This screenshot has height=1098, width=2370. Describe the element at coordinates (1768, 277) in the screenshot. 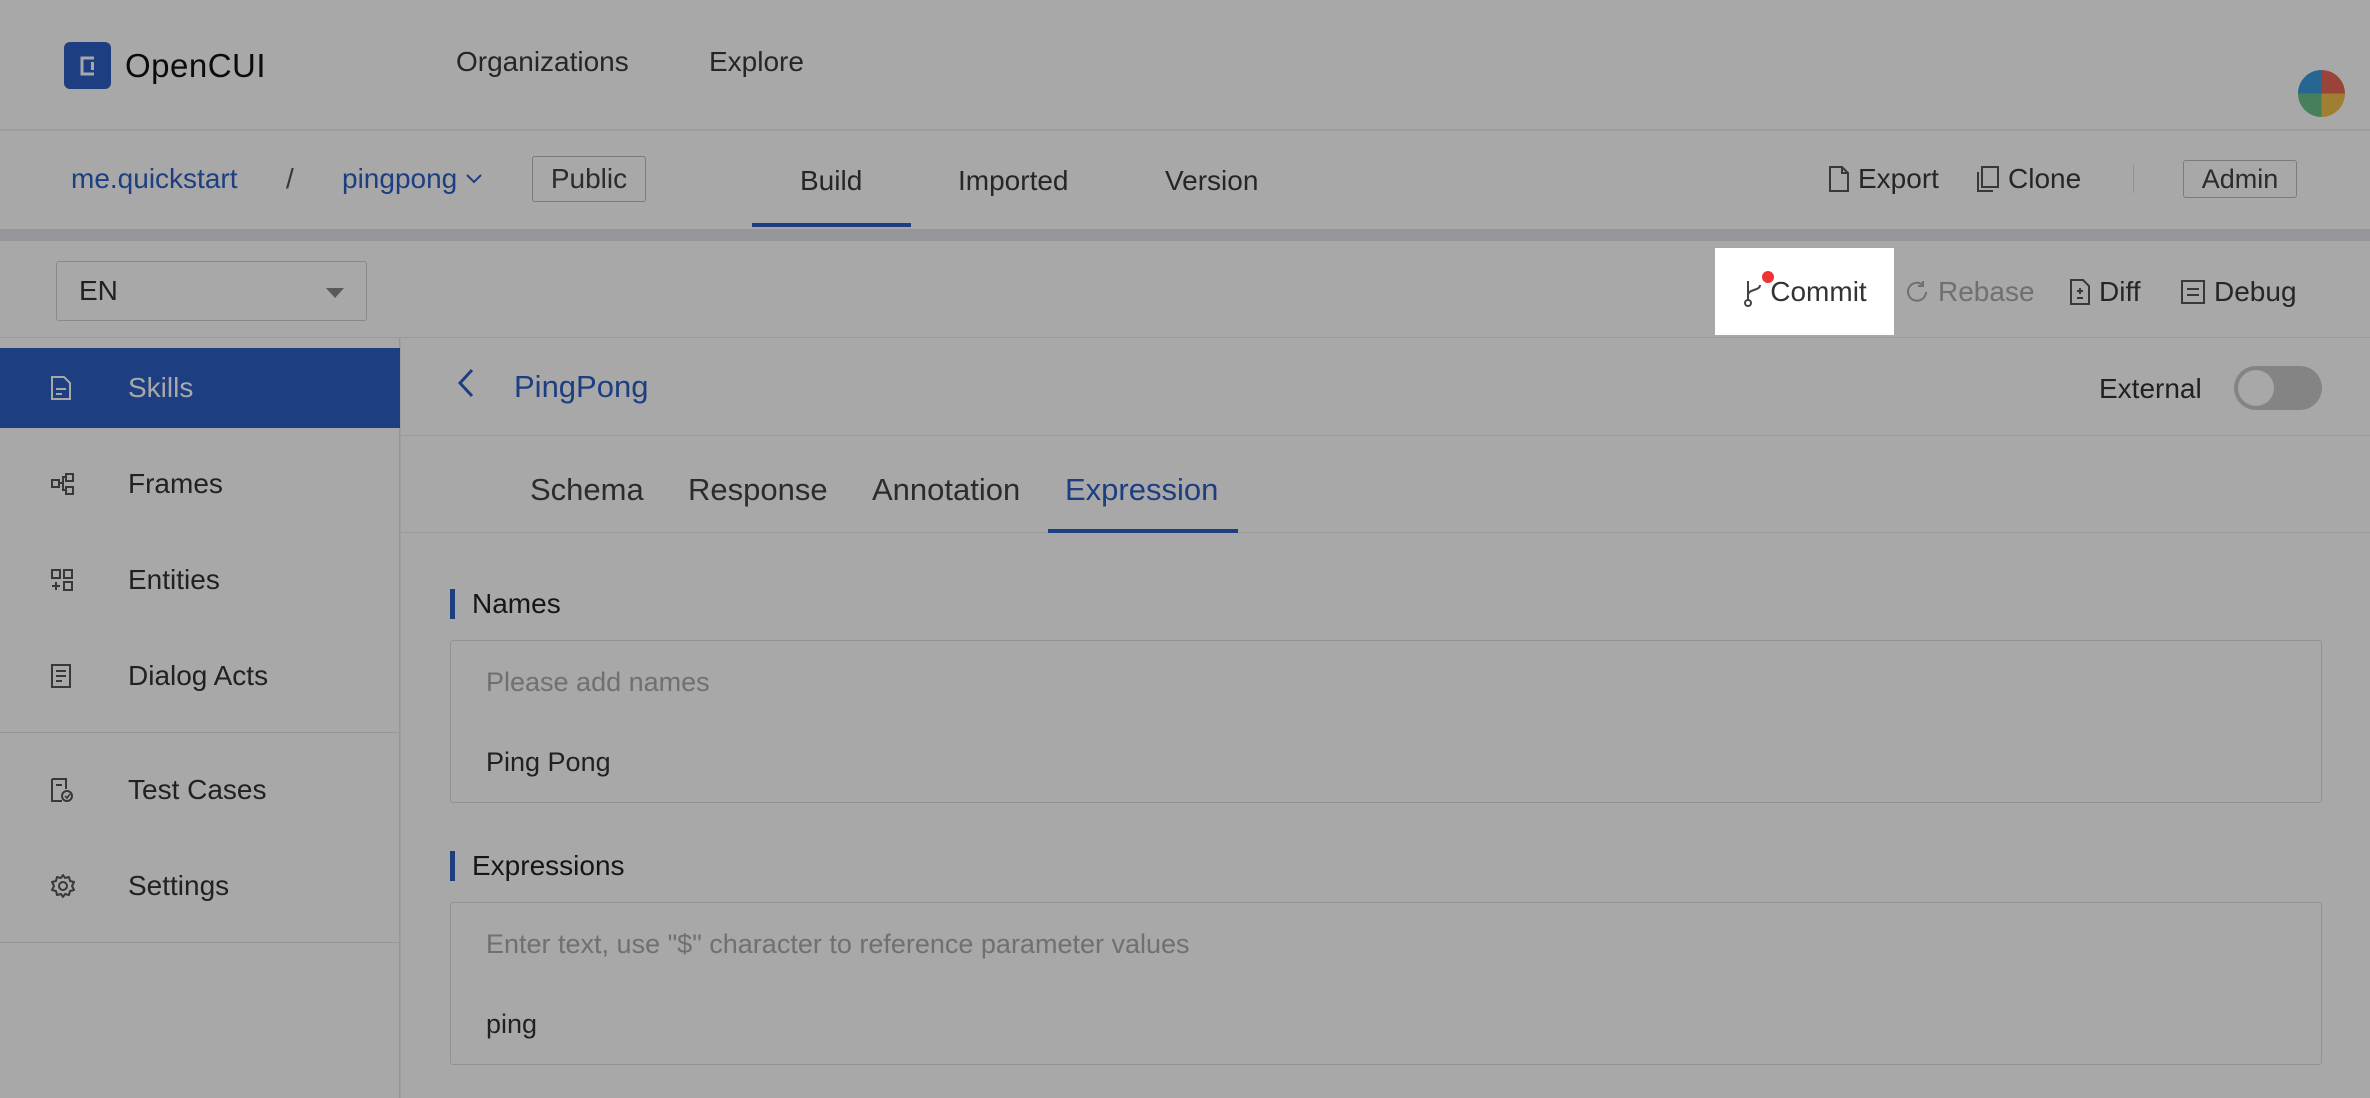

I see `notification-dot` at that location.